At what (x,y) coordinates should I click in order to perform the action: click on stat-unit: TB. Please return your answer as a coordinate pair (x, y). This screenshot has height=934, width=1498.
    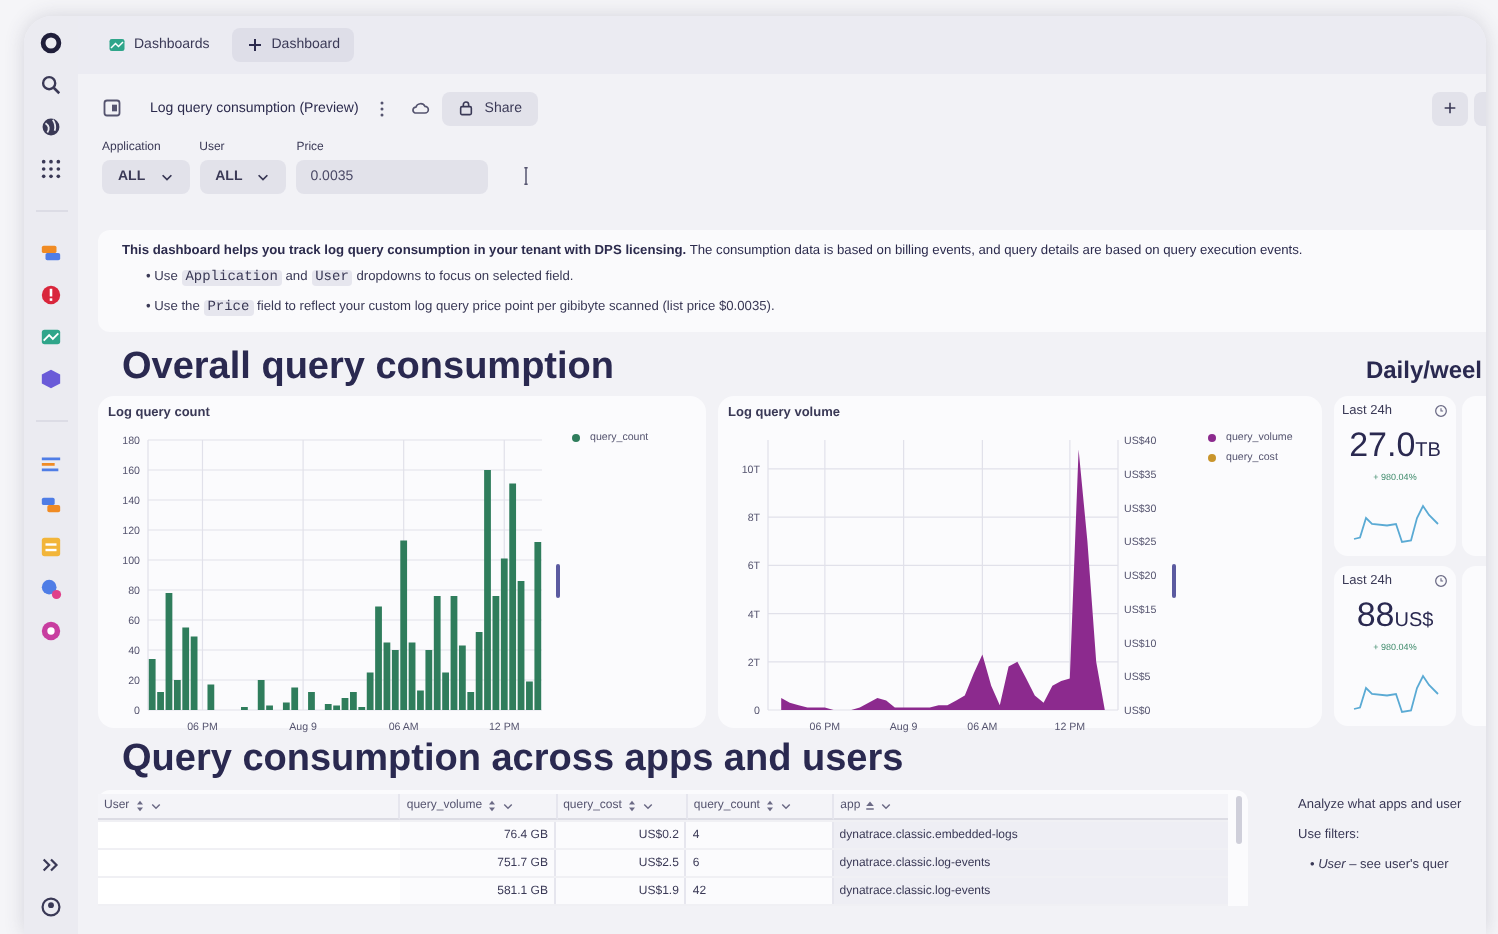
    Looking at the image, I should click on (1428, 451).